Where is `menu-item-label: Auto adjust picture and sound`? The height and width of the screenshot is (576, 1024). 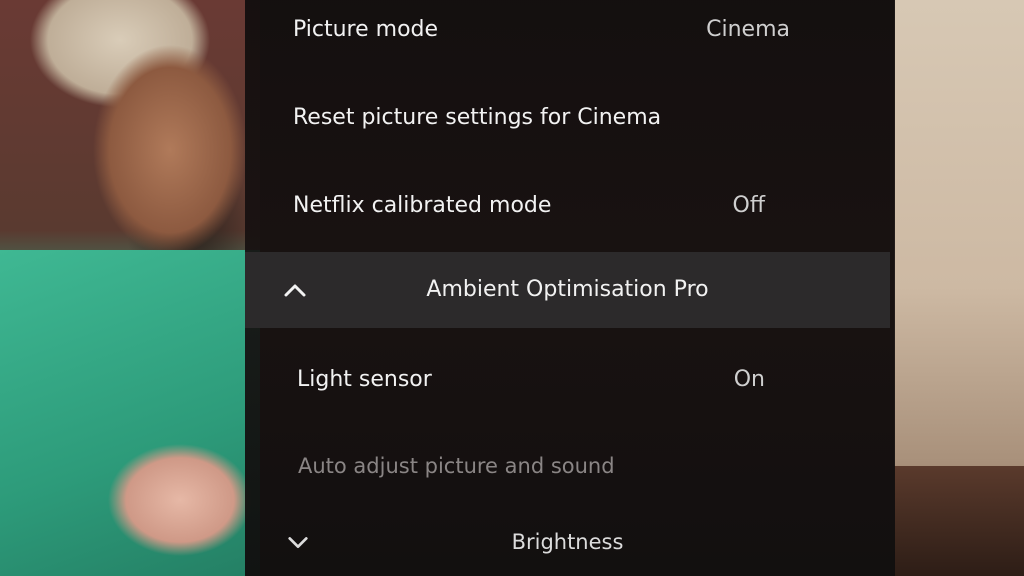 menu-item-label: Auto adjust picture and sound is located at coordinates (456, 466).